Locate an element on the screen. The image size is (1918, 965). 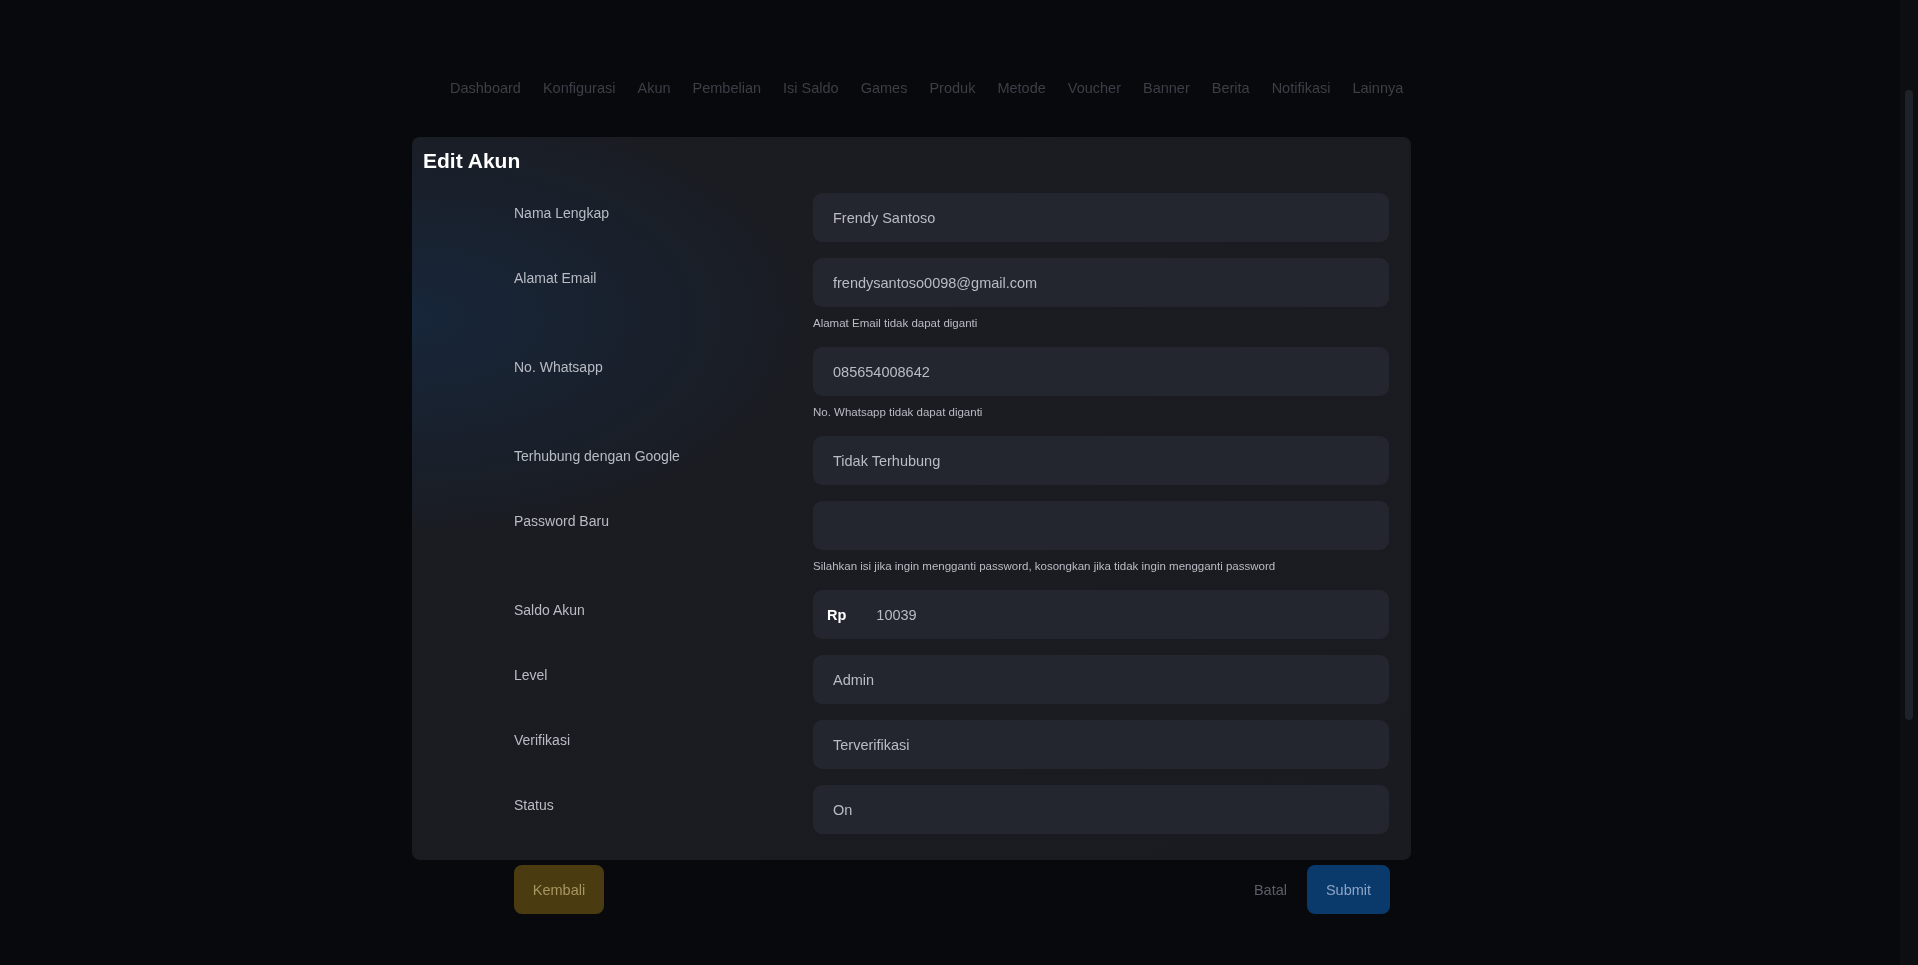
field-label: No. Whatsapp is located at coordinates (559, 367).